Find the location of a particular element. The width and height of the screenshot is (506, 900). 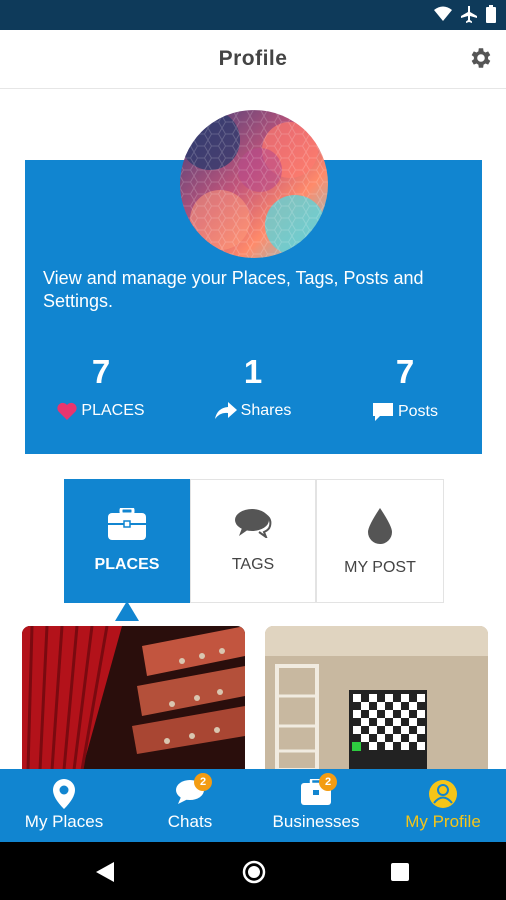

nav-my-profile-label: My Profile is located at coordinates (443, 821).